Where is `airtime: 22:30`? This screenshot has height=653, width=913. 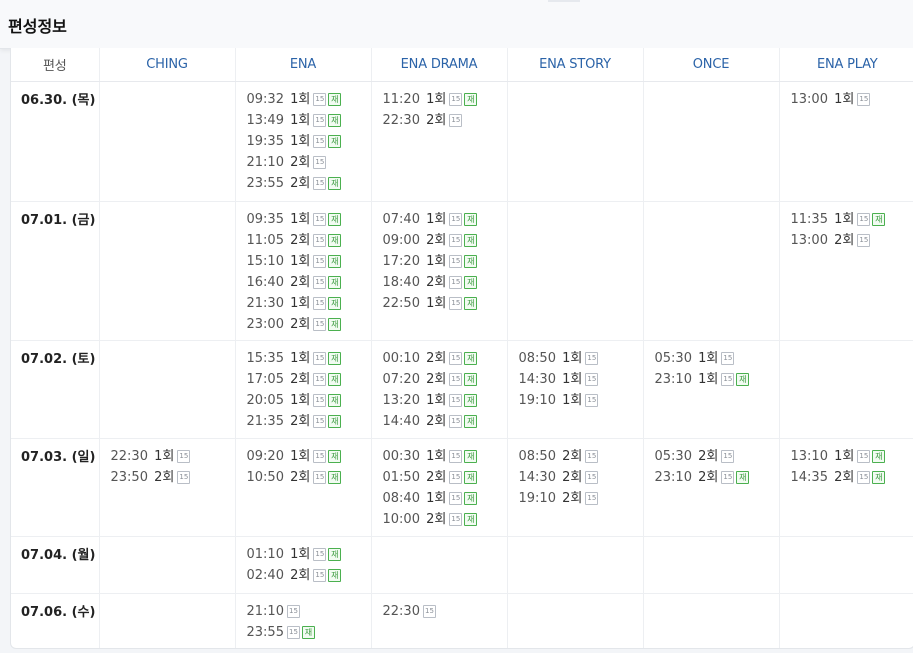 airtime: 22:30 is located at coordinates (129, 456).